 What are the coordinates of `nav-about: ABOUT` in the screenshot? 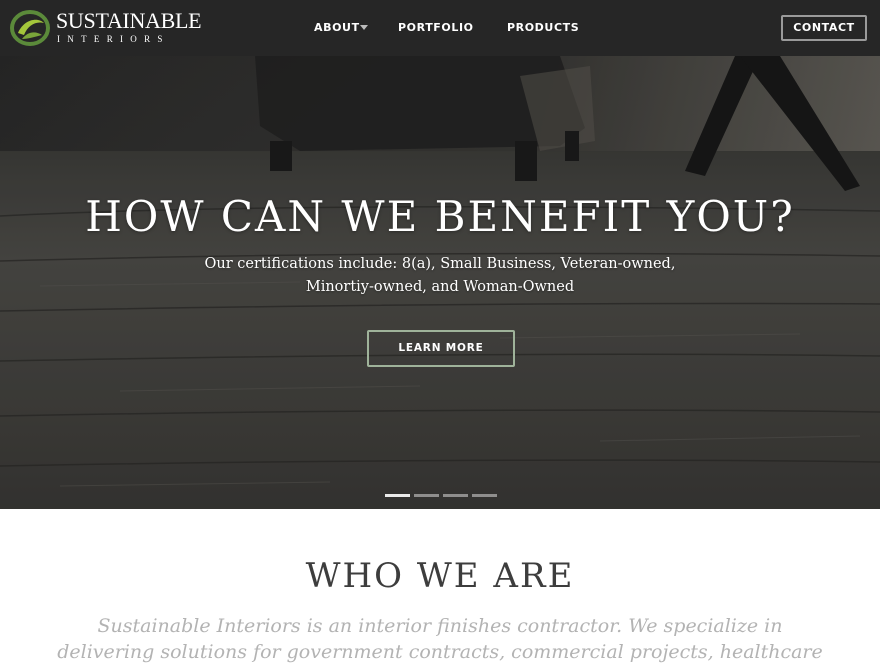 It's located at (337, 28).